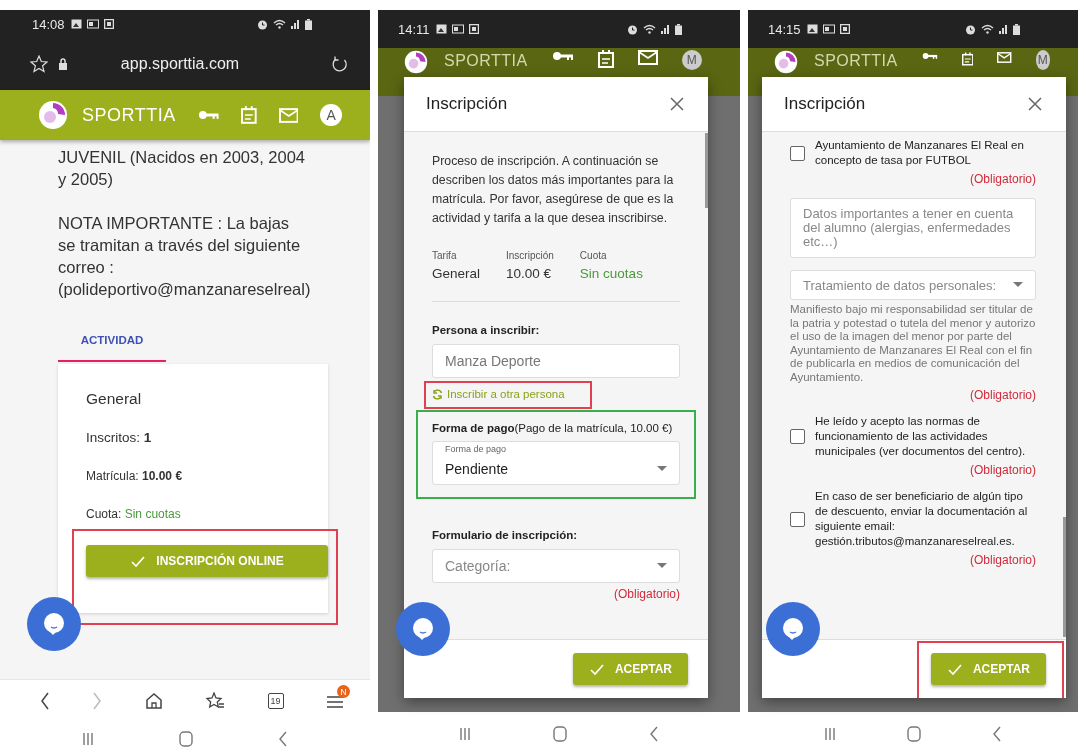  What do you see at coordinates (135, 476) in the screenshot?
I see `card-label: Matrícula: 10.00 €` at bounding box center [135, 476].